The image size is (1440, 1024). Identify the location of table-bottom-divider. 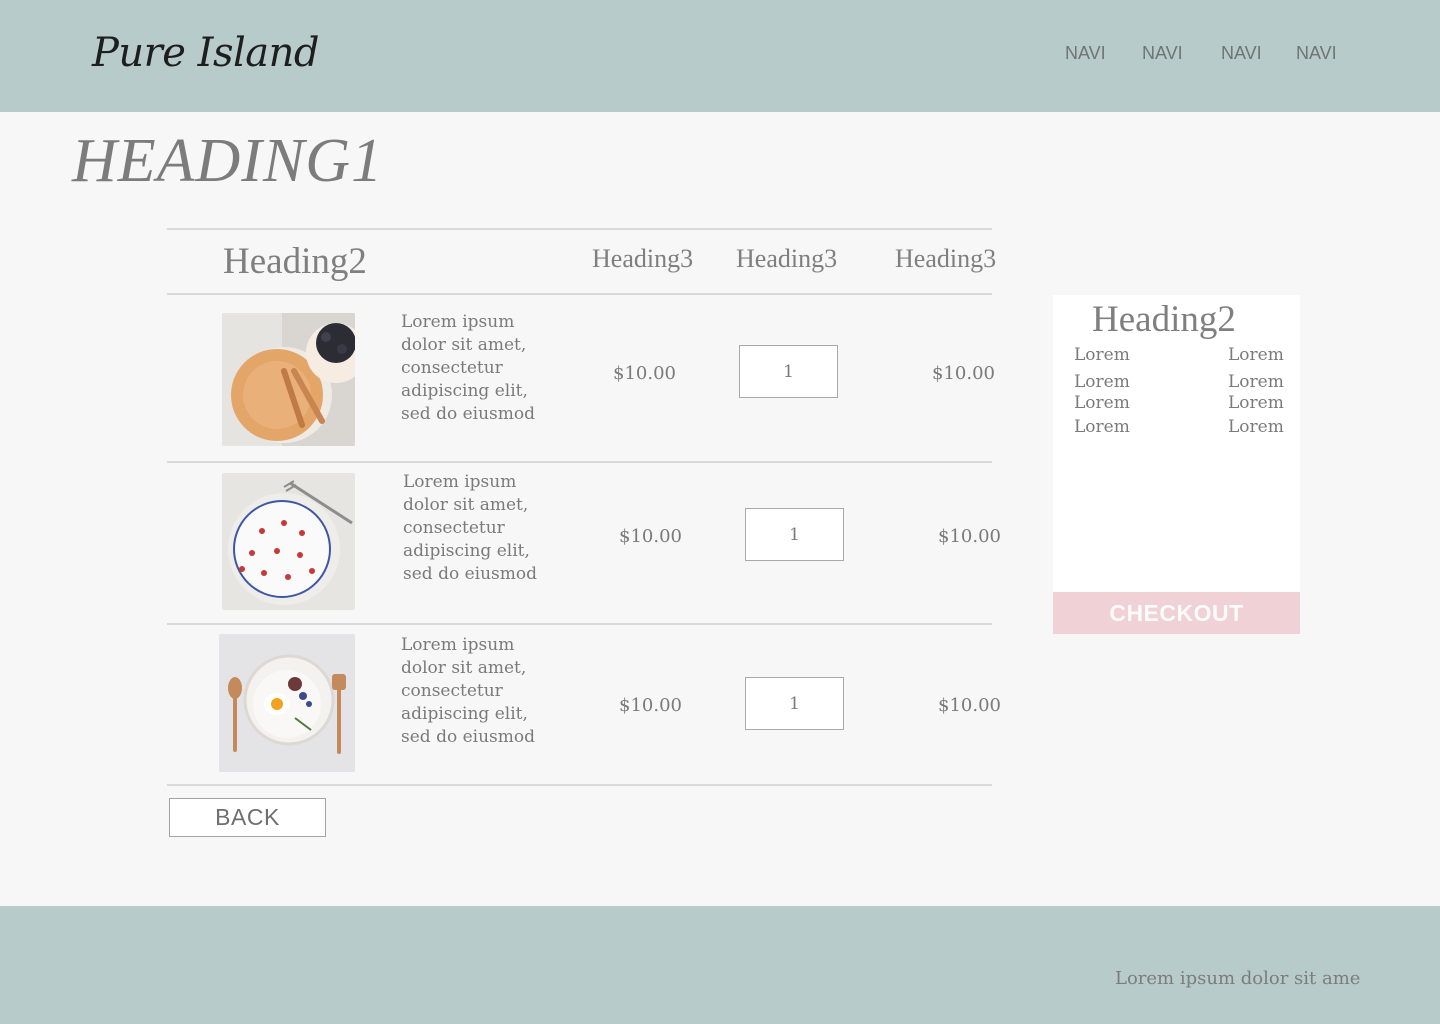
(579, 785).